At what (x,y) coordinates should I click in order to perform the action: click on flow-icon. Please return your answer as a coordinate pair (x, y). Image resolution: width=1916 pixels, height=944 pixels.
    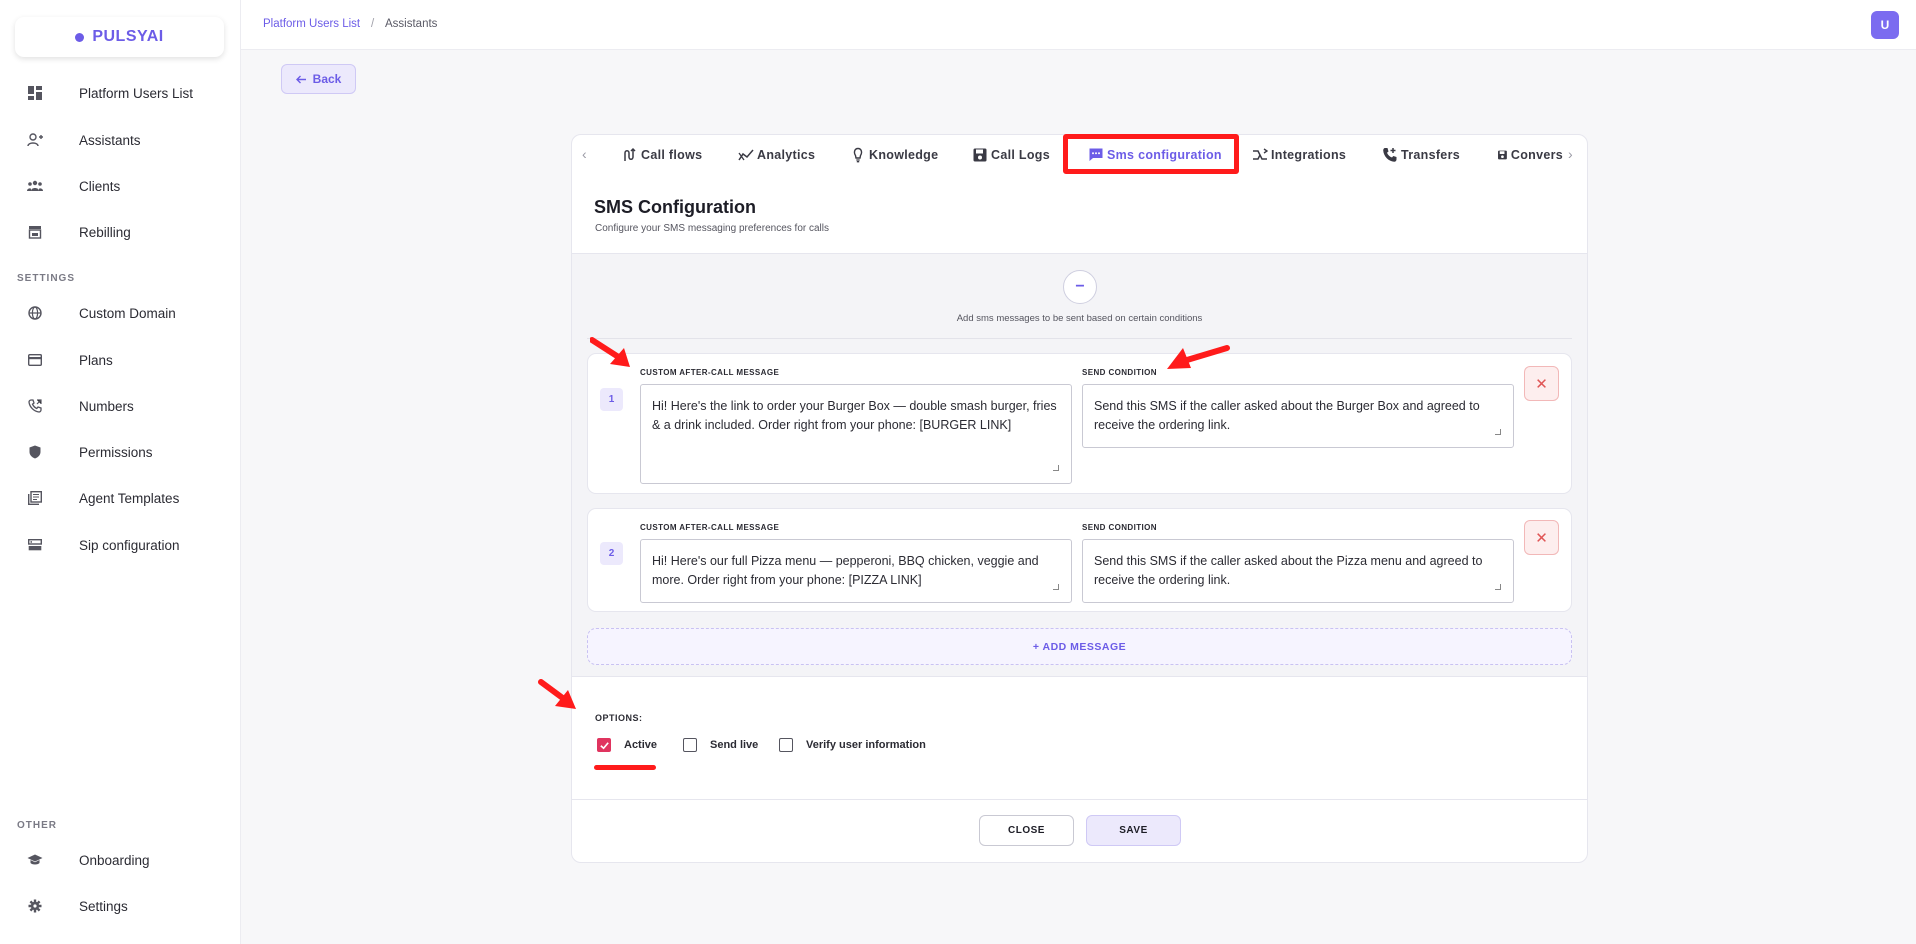
    Looking at the image, I should click on (630, 154).